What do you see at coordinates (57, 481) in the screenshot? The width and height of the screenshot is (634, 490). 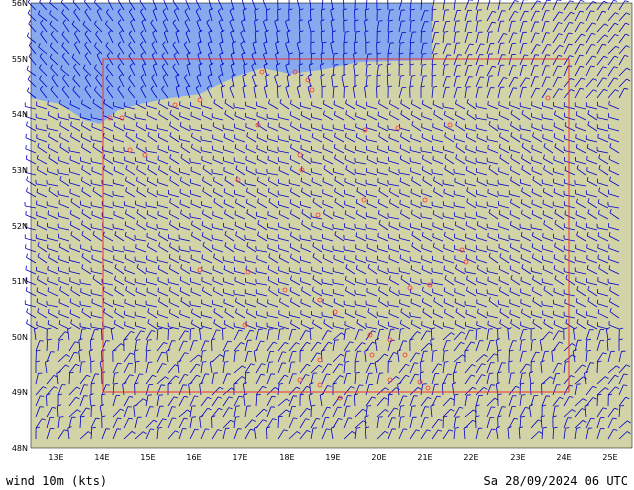 I see `field-label: wind 10m (kts)` at bounding box center [57, 481].